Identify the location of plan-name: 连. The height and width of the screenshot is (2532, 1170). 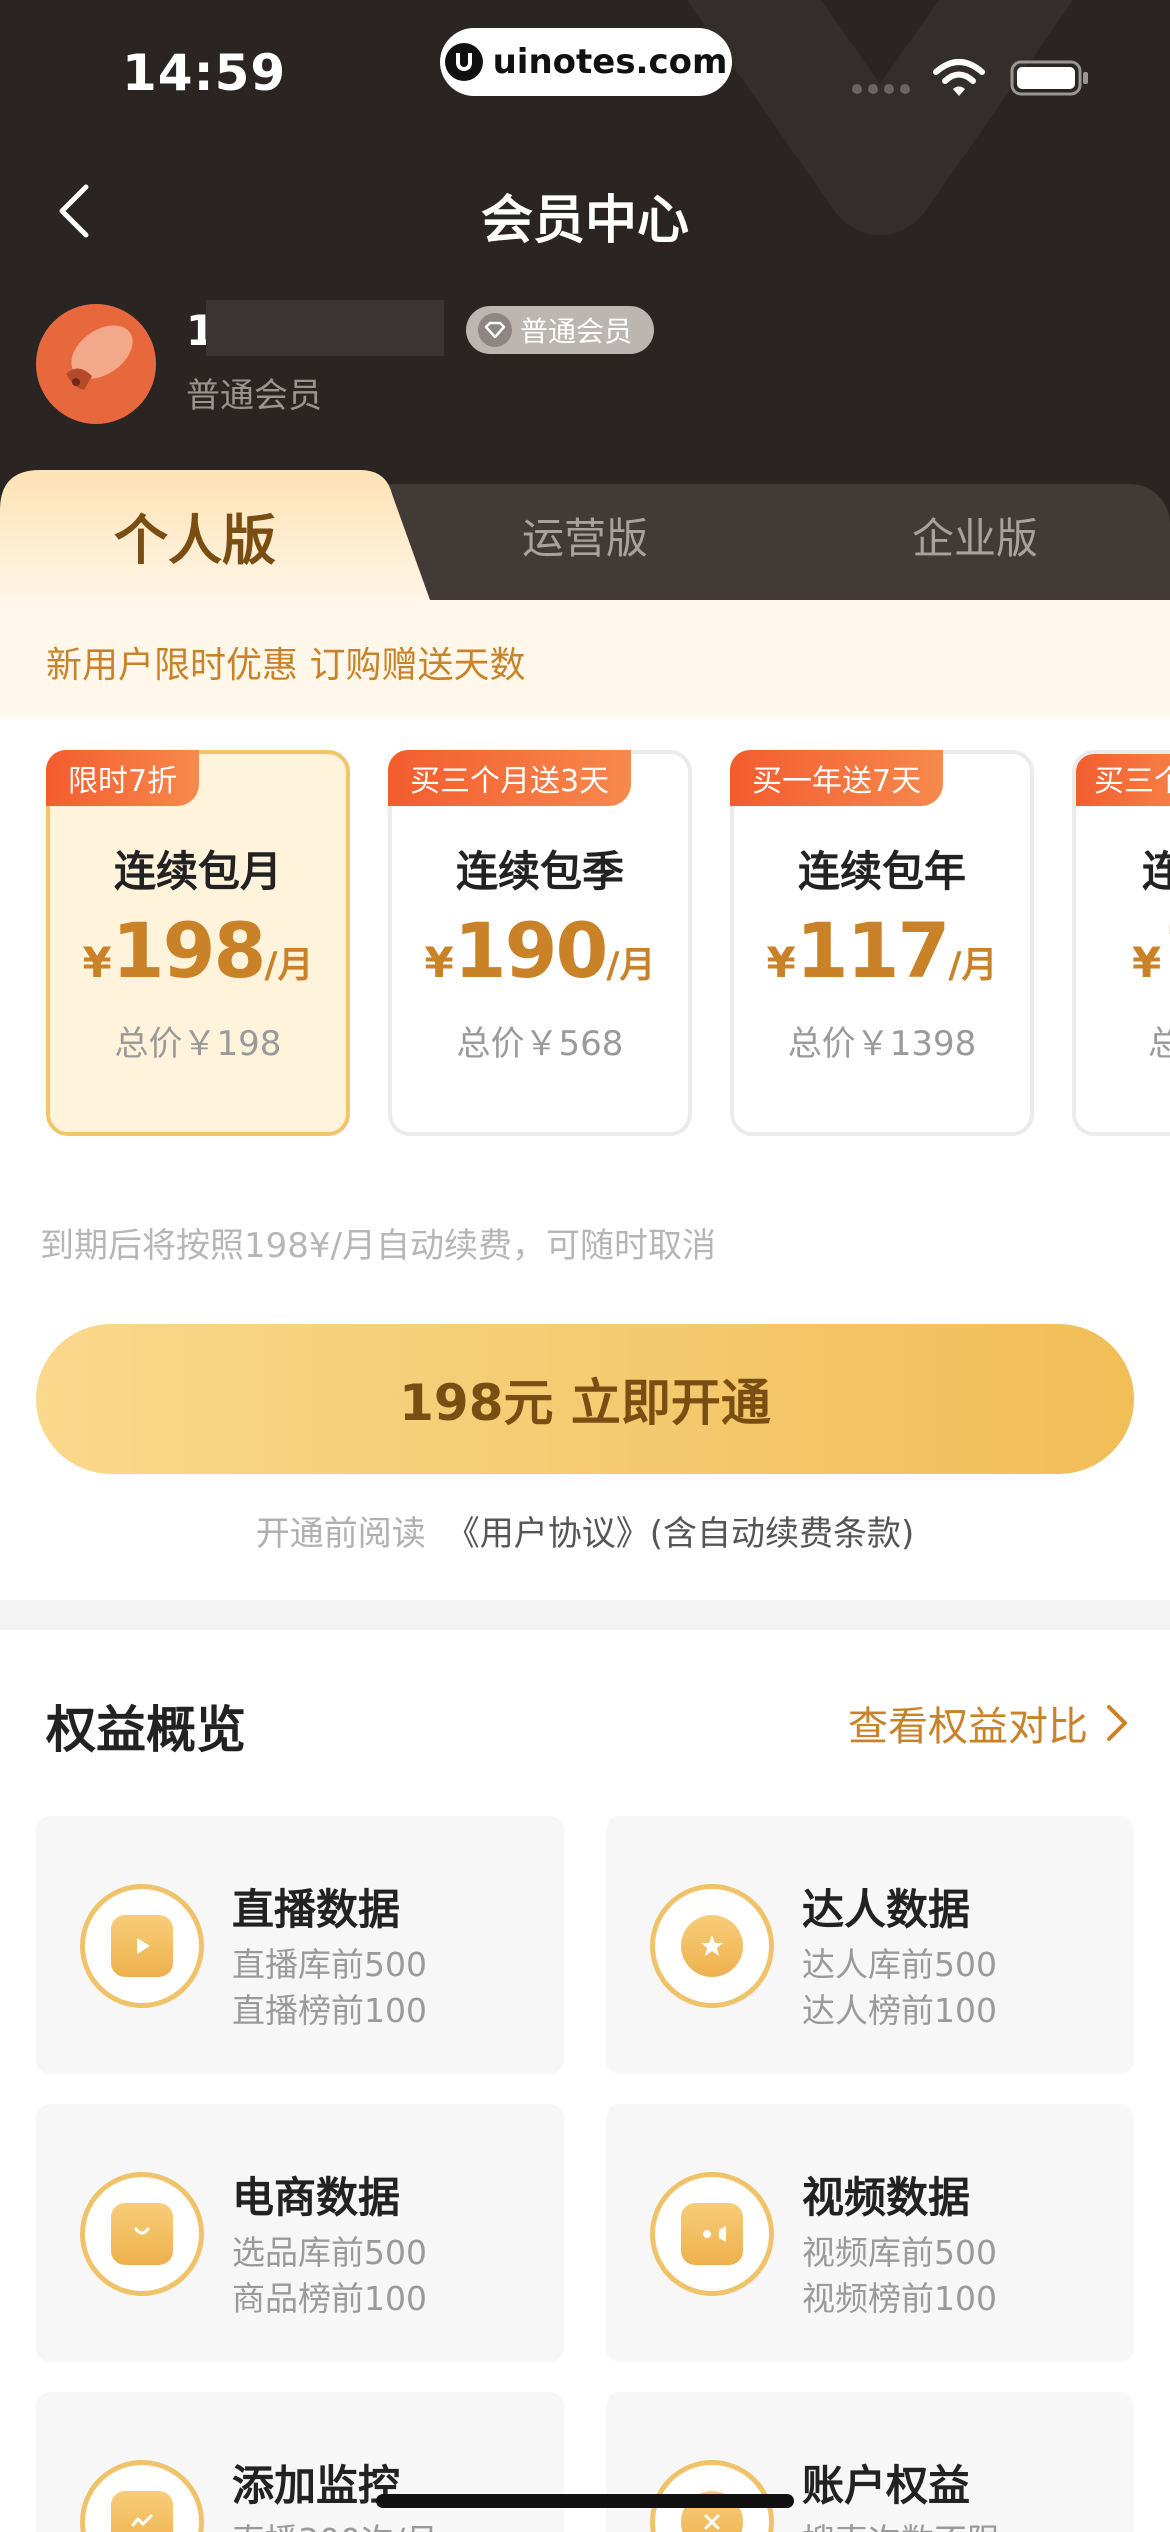
(1156, 868).